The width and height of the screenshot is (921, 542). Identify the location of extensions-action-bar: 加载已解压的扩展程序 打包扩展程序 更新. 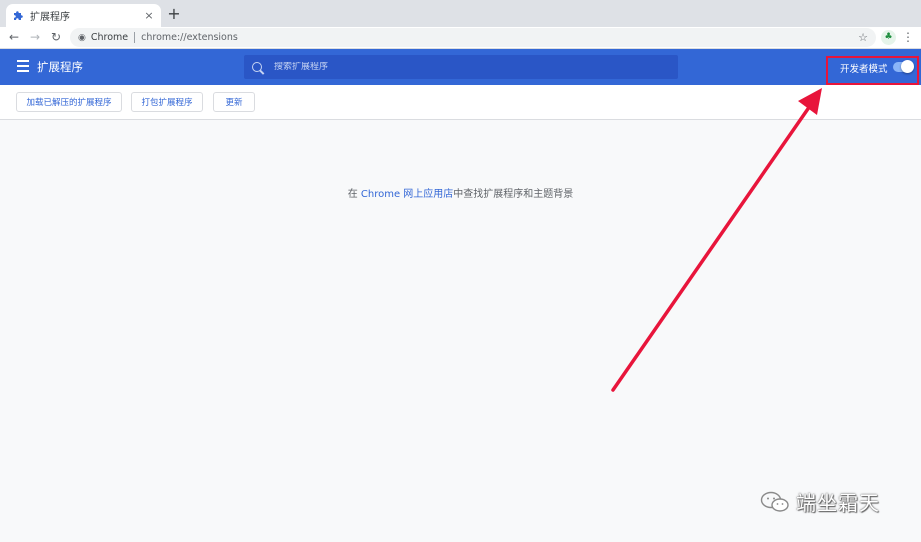
(460, 102).